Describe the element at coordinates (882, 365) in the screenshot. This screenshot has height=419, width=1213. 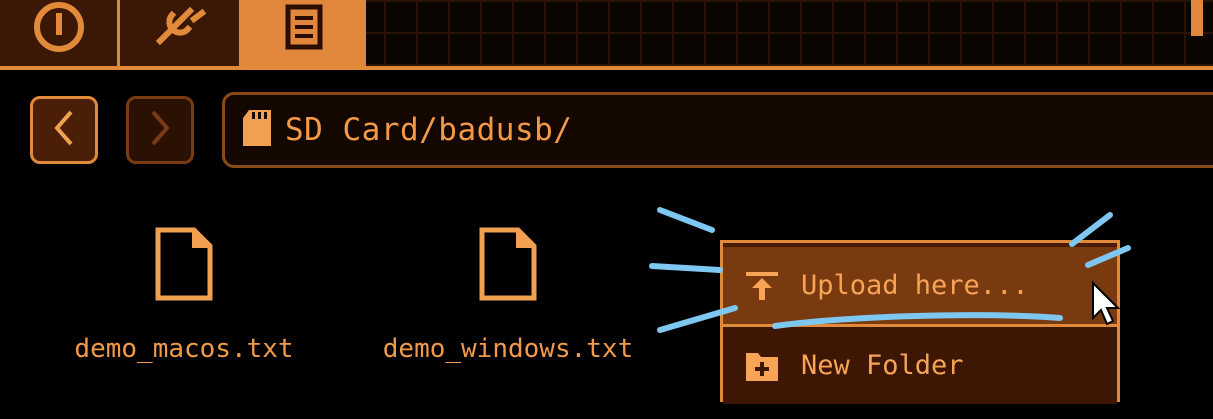
I see `menu-item-label: New Folder` at that location.